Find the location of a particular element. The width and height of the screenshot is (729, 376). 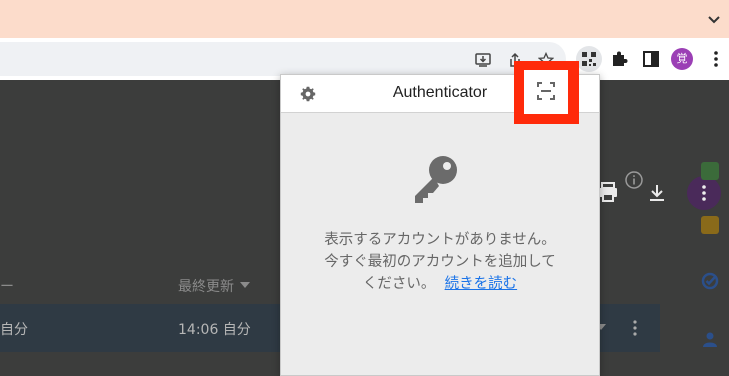

scan-button-highlight is located at coordinates (546, 92).